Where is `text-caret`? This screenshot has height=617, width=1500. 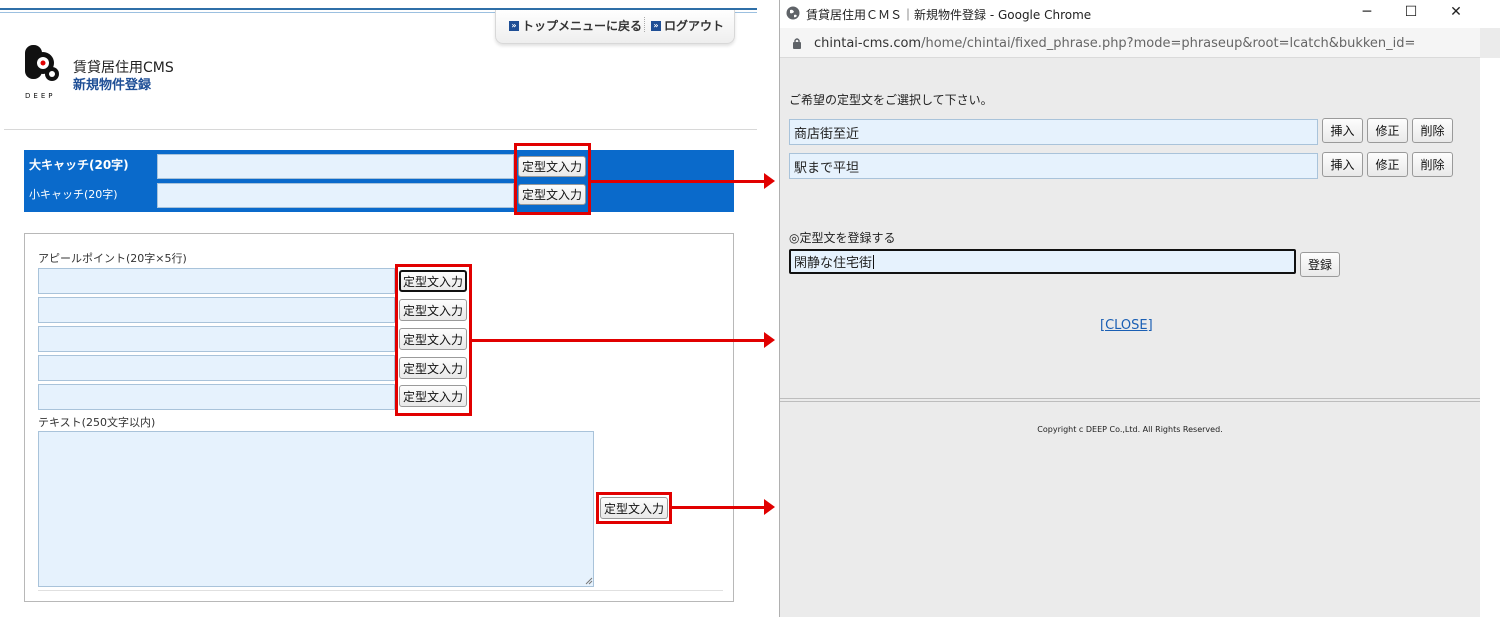 text-caret is located at coordinates (874, 261).